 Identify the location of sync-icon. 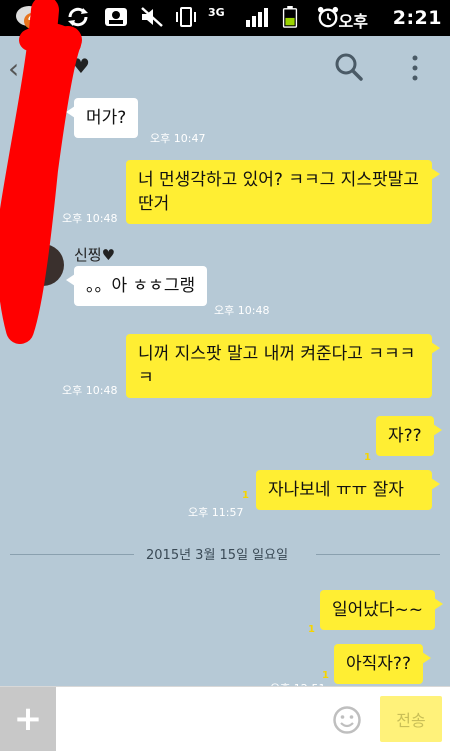
(78, 17).